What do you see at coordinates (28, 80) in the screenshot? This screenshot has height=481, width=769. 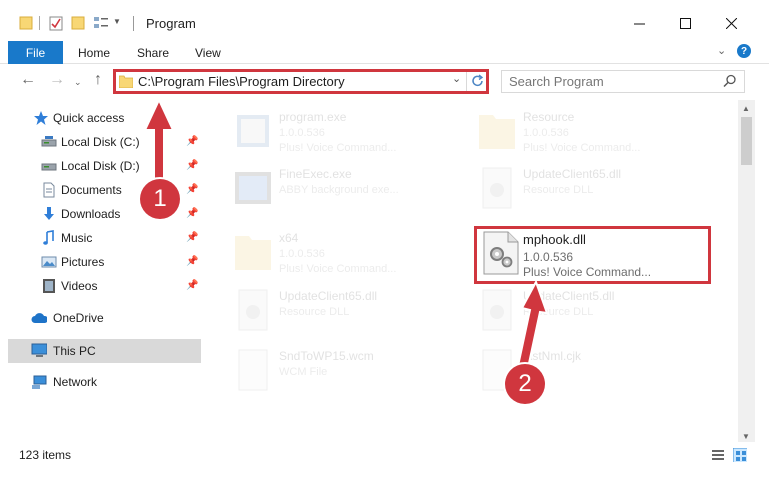 I see `back-button: ←` at bounding box center [28, 80].